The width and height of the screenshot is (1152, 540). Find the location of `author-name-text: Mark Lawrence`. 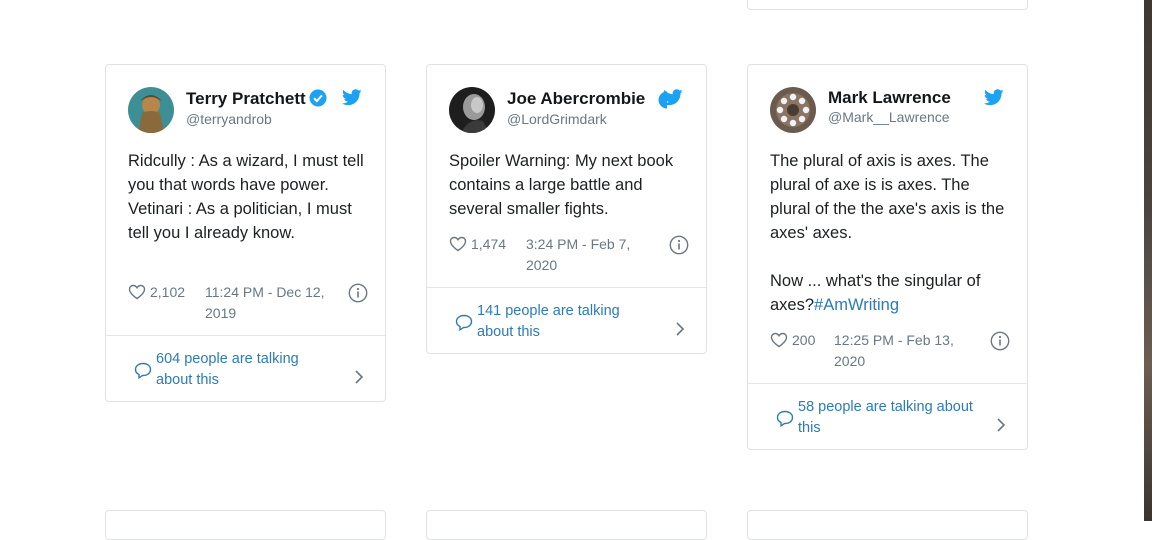

author-name-text: Mark Lawrence is located at coordinates (889, 97).